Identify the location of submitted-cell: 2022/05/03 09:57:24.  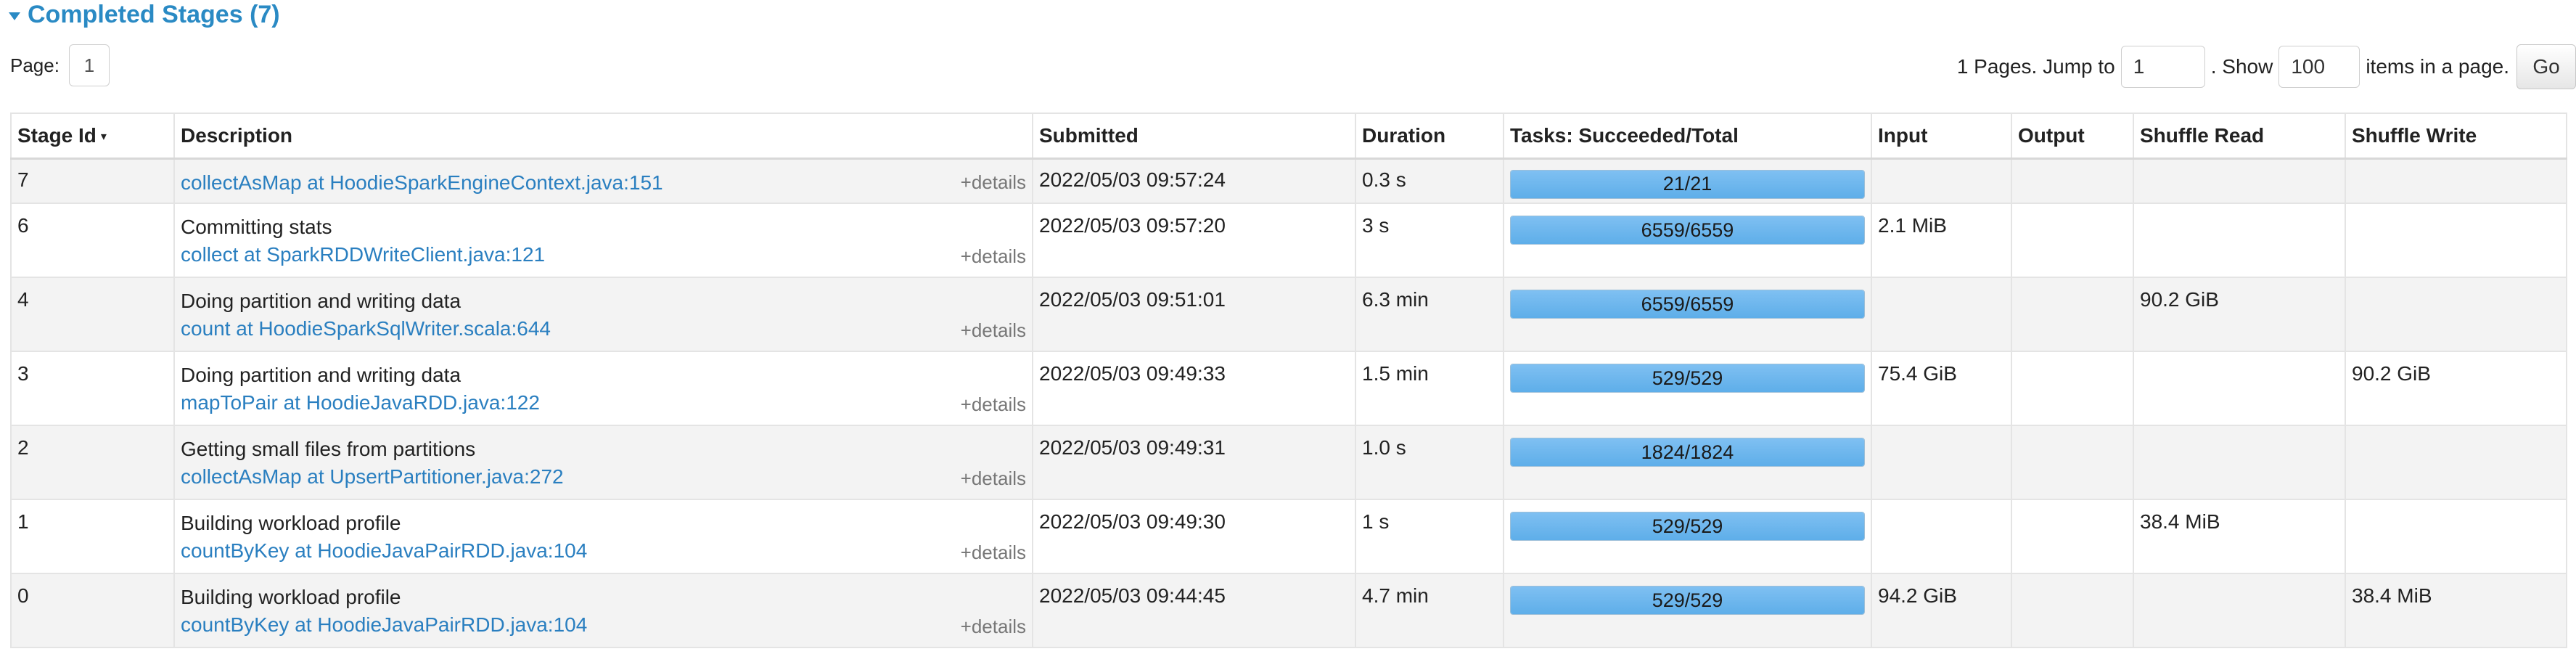
(1194, 181).